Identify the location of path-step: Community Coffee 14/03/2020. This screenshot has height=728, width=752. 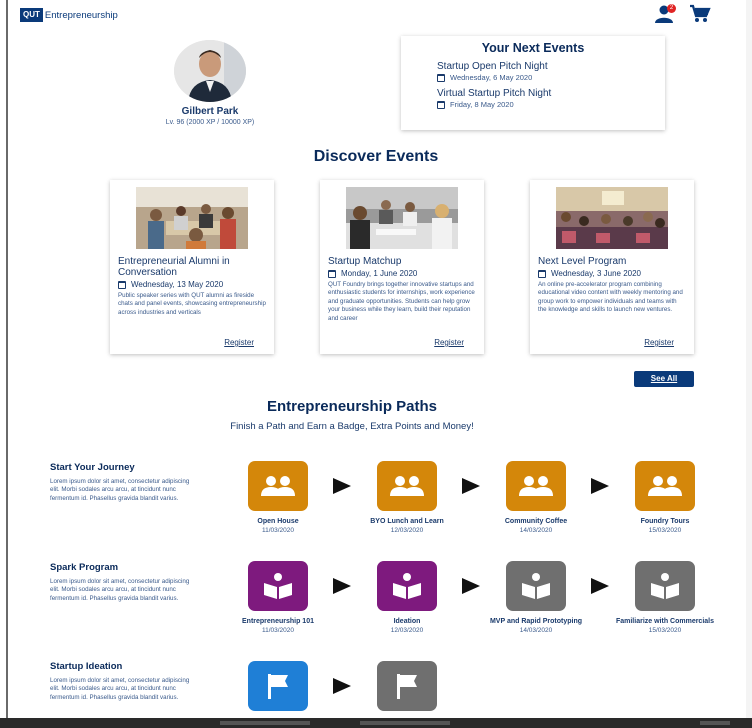
(536, 497).